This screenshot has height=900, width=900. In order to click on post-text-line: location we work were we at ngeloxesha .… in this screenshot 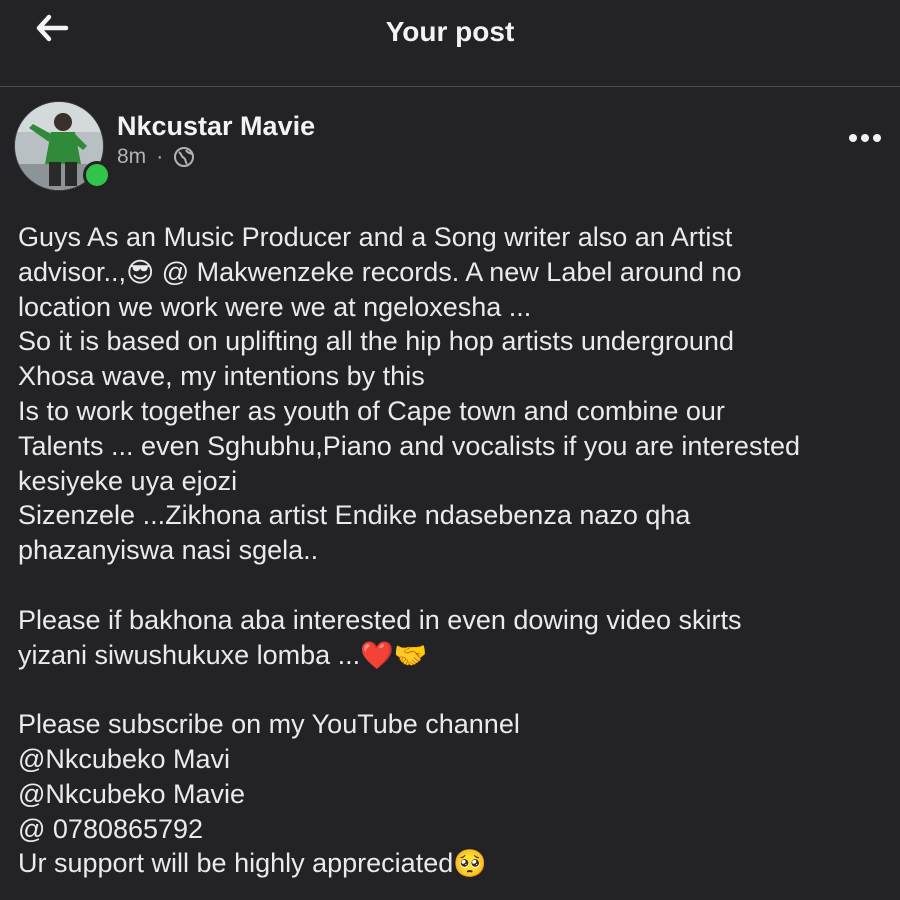, I will do `click(453, 307)`.